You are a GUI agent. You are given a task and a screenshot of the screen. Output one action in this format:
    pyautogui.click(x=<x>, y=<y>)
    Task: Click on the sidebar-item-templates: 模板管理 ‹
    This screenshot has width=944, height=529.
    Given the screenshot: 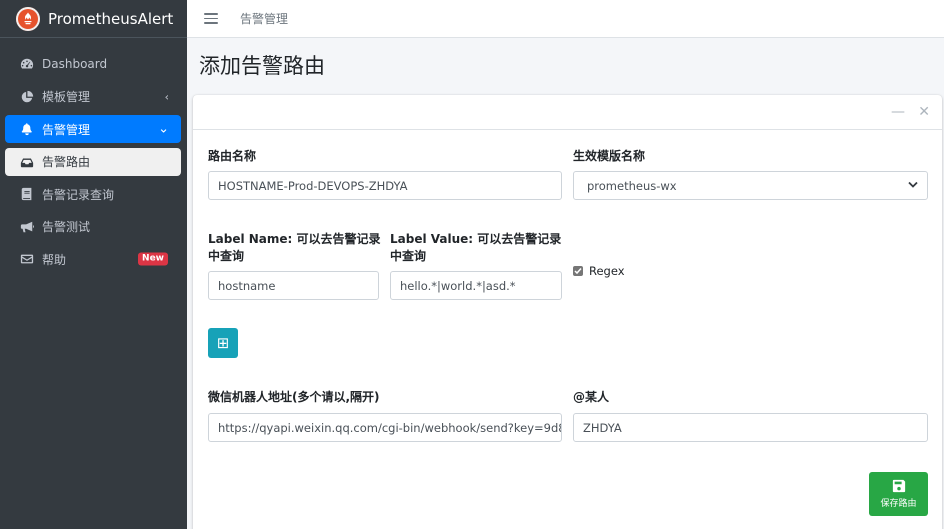 What is the action you would take?
    pyautogui.click(x=93, y=97)
    